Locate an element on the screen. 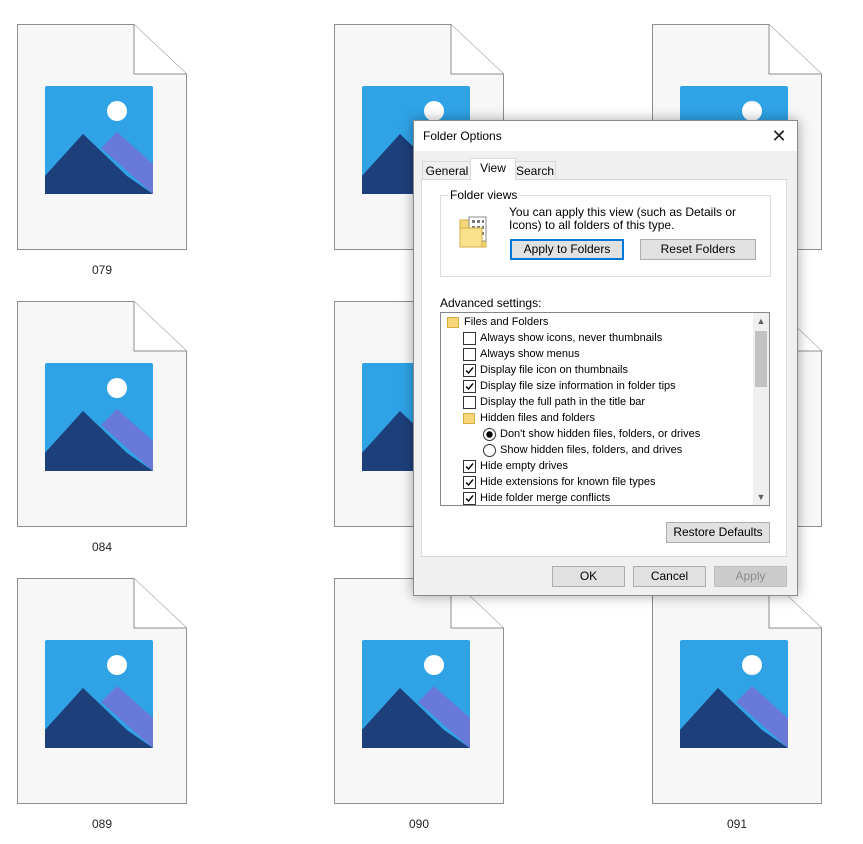 The image size is (863, 844). advanced-settings-label: Advanced settings: is located at coordinates (491, 303).